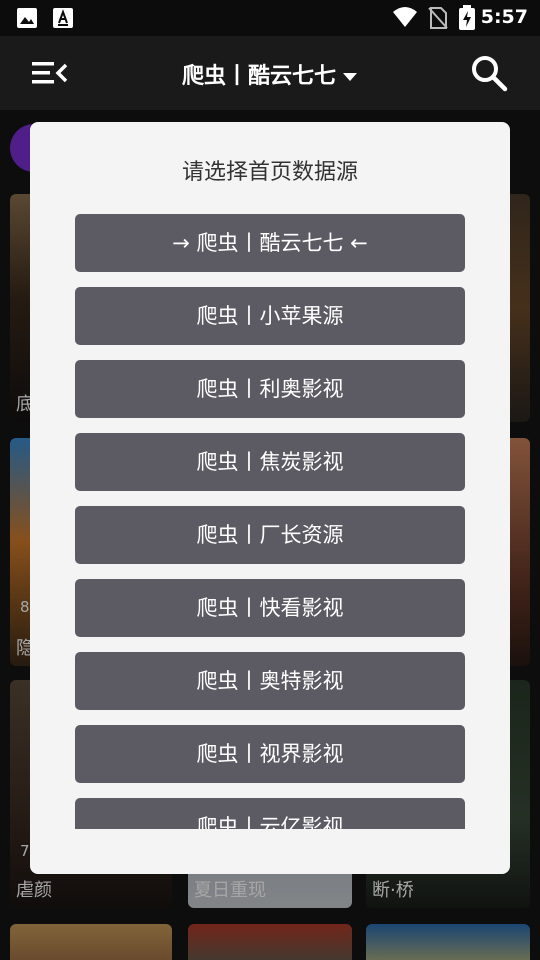 The width and height of the screenshot is (540, 960). What do you see at coordinates (438, 18) in the screenshot?
I see `no-sim-icon` at bounding box center [438, 18].